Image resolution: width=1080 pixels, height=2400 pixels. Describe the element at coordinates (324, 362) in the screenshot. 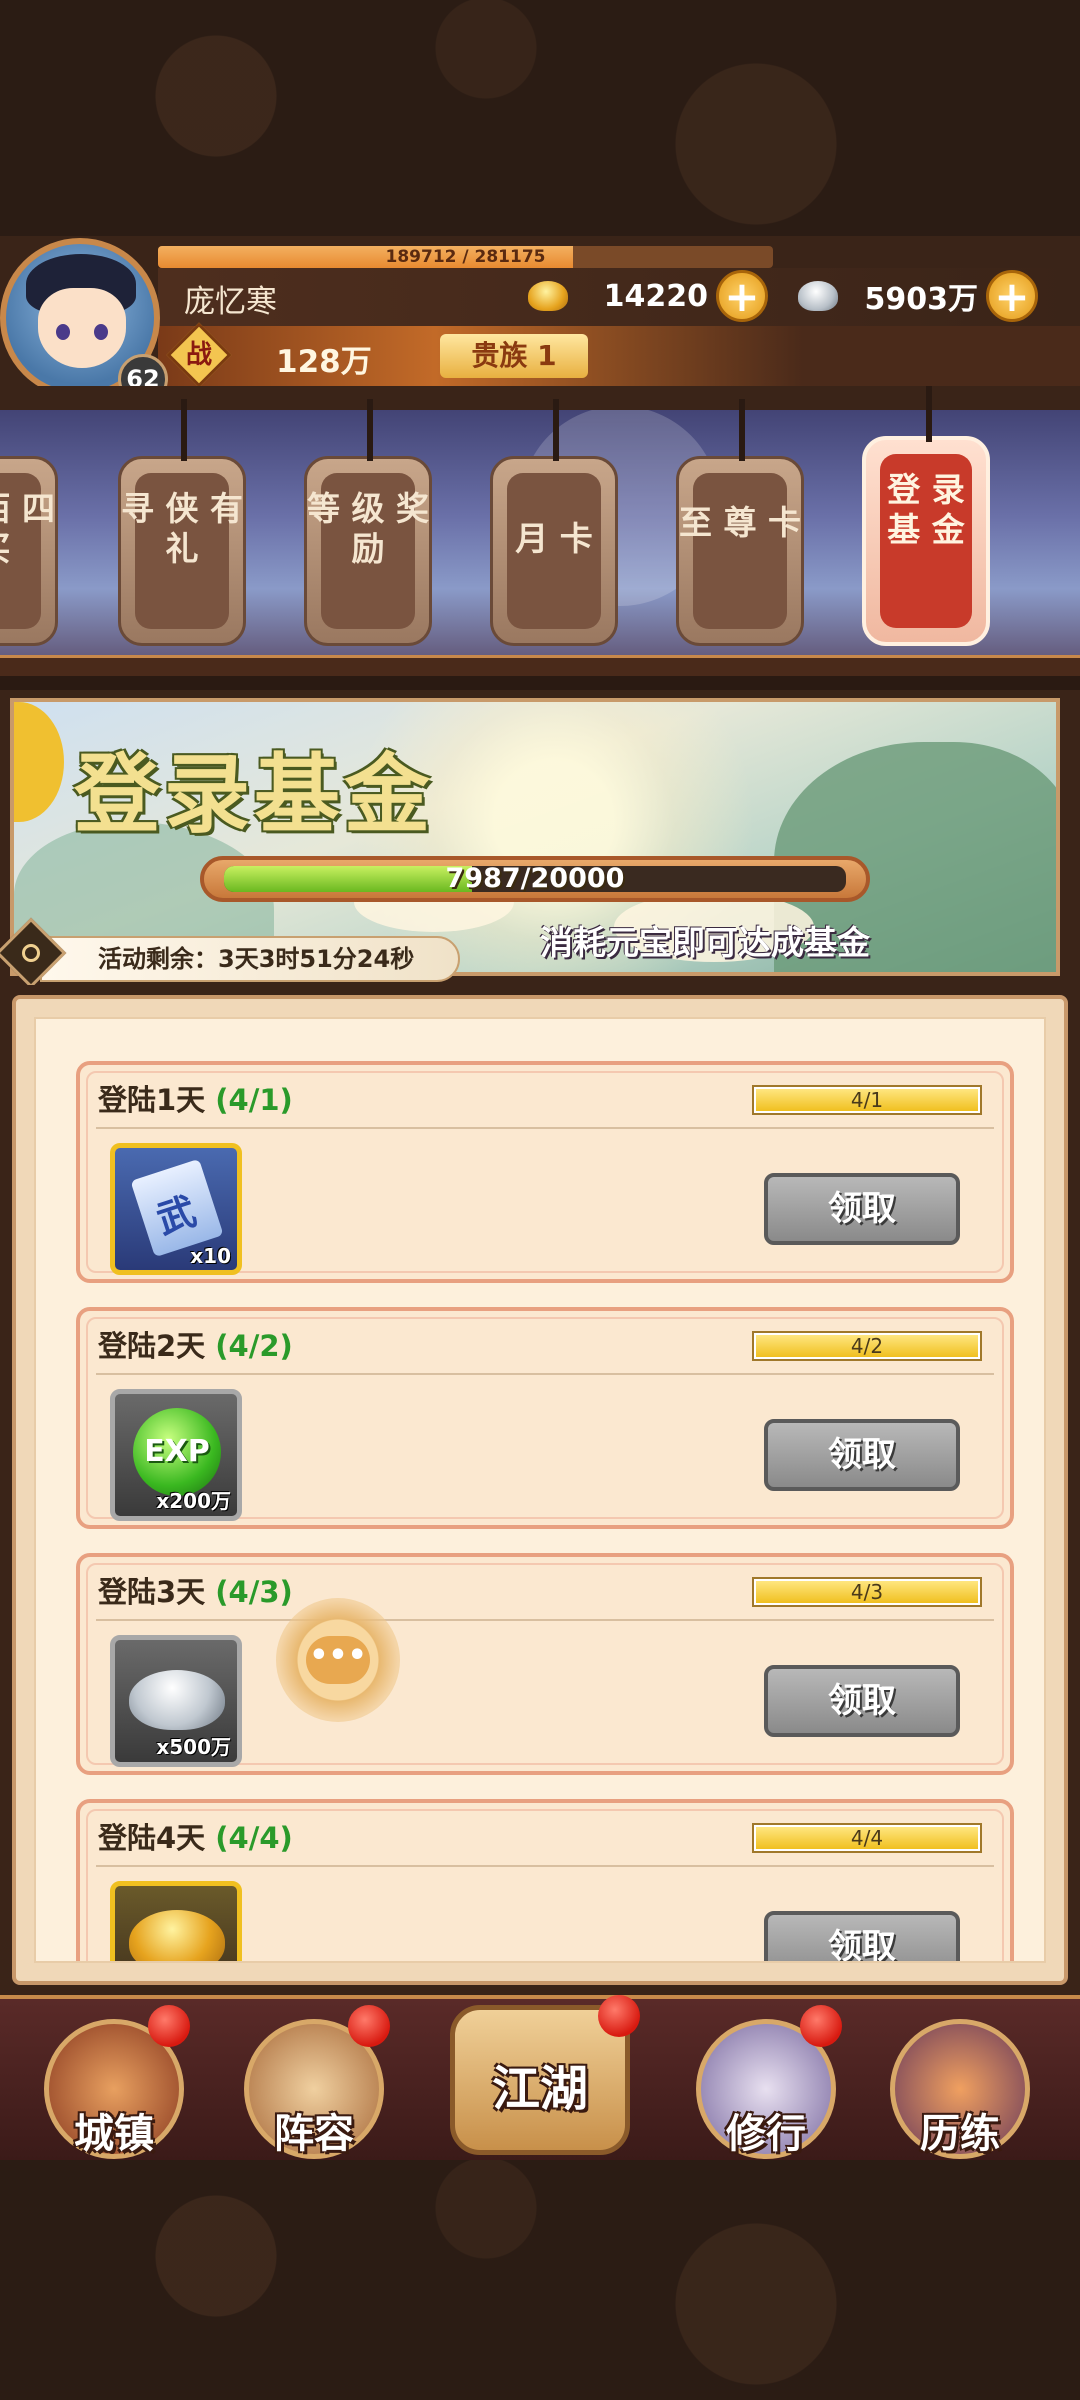

I see `battle-power-value: 128万` at that location.